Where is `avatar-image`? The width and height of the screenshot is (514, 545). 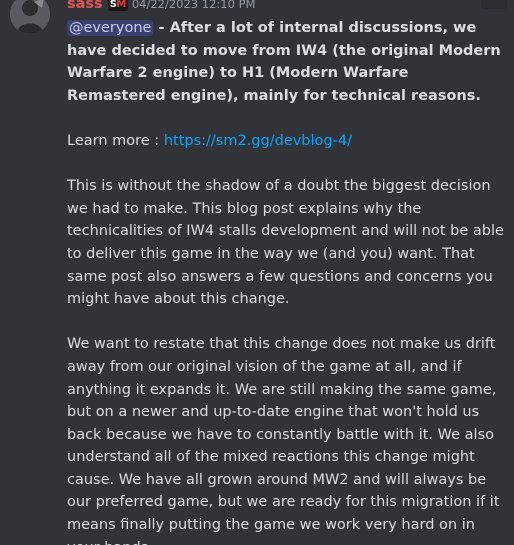 avatar-image is located at coordinates (30, 17).